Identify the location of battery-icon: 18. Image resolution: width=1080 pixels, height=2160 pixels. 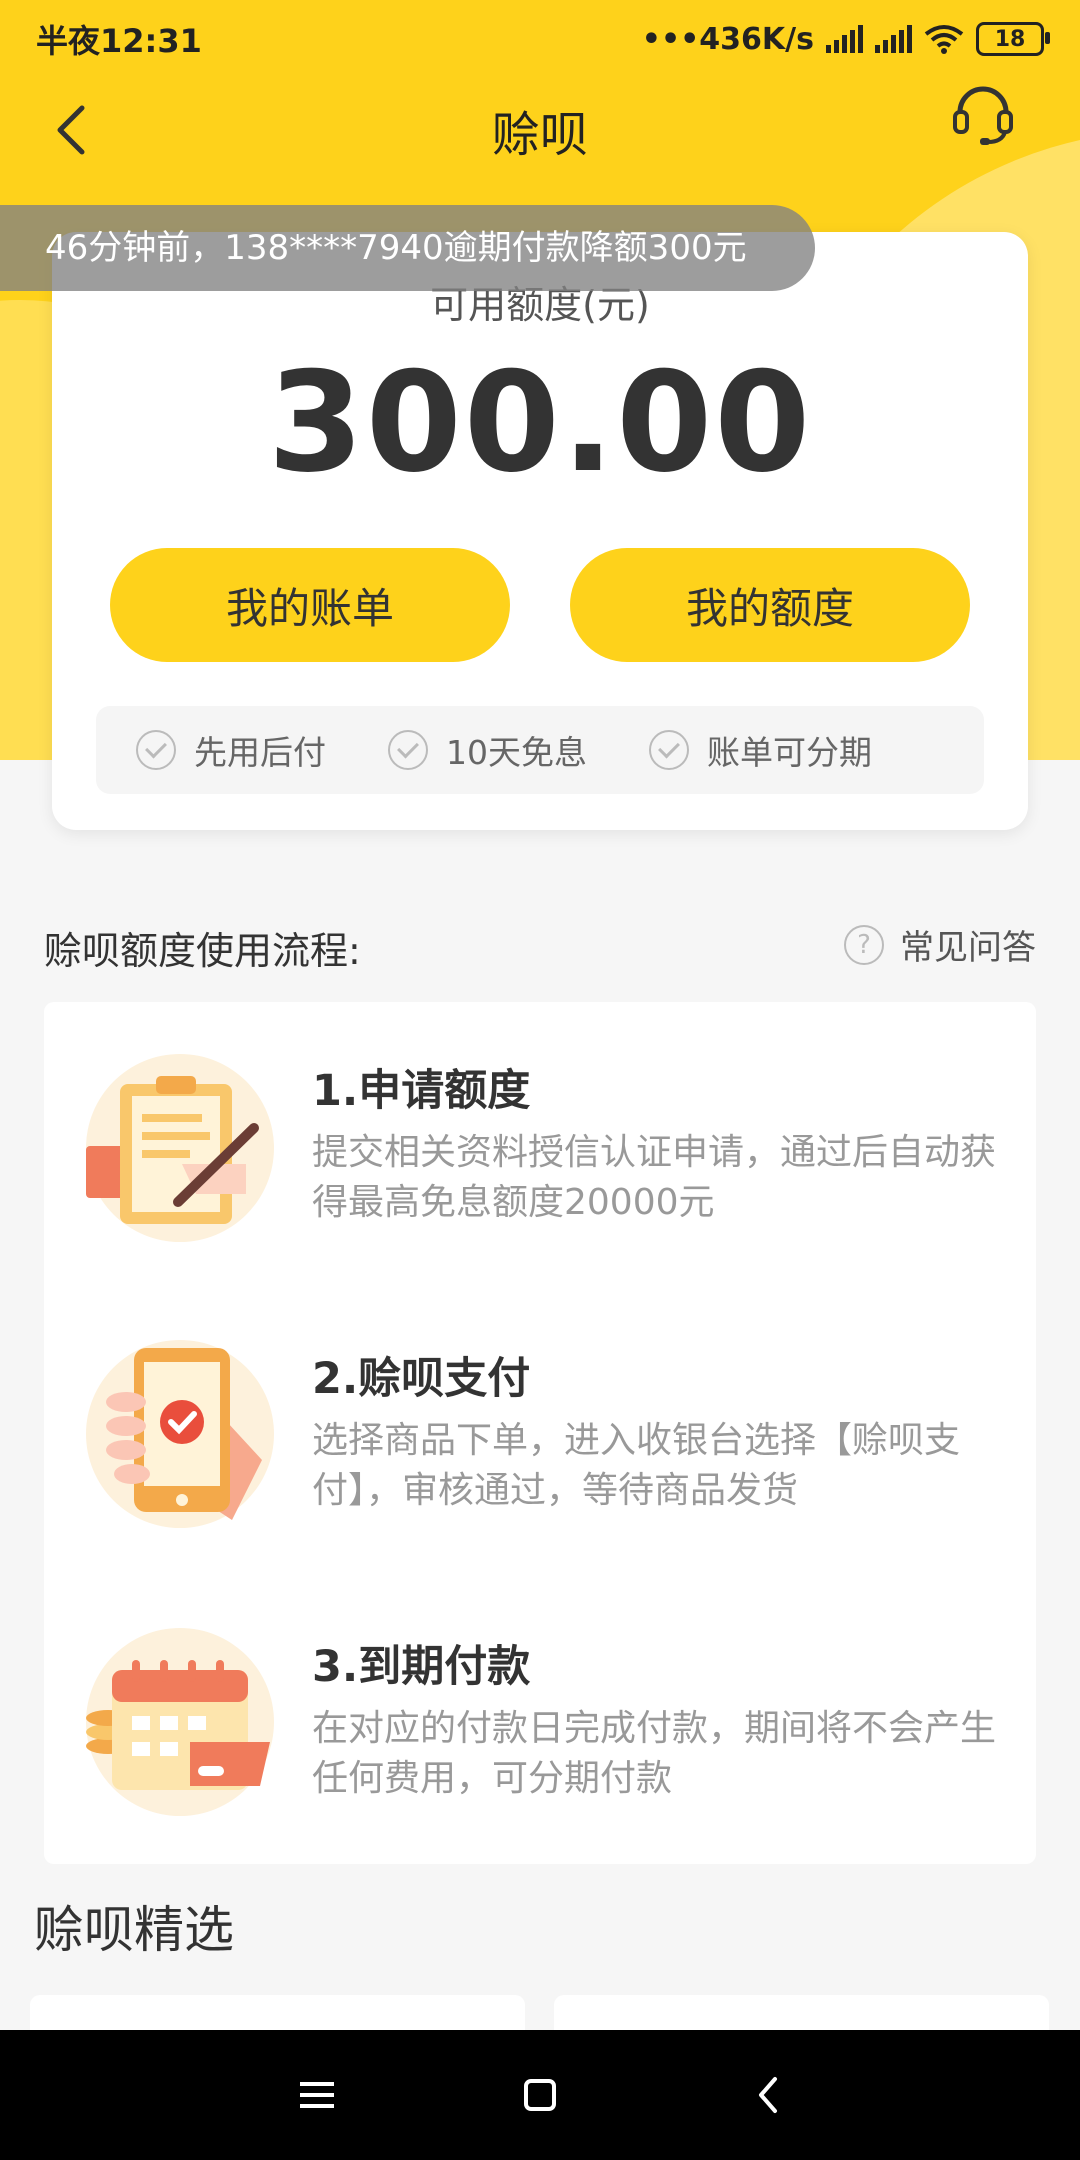
(1013, 39).